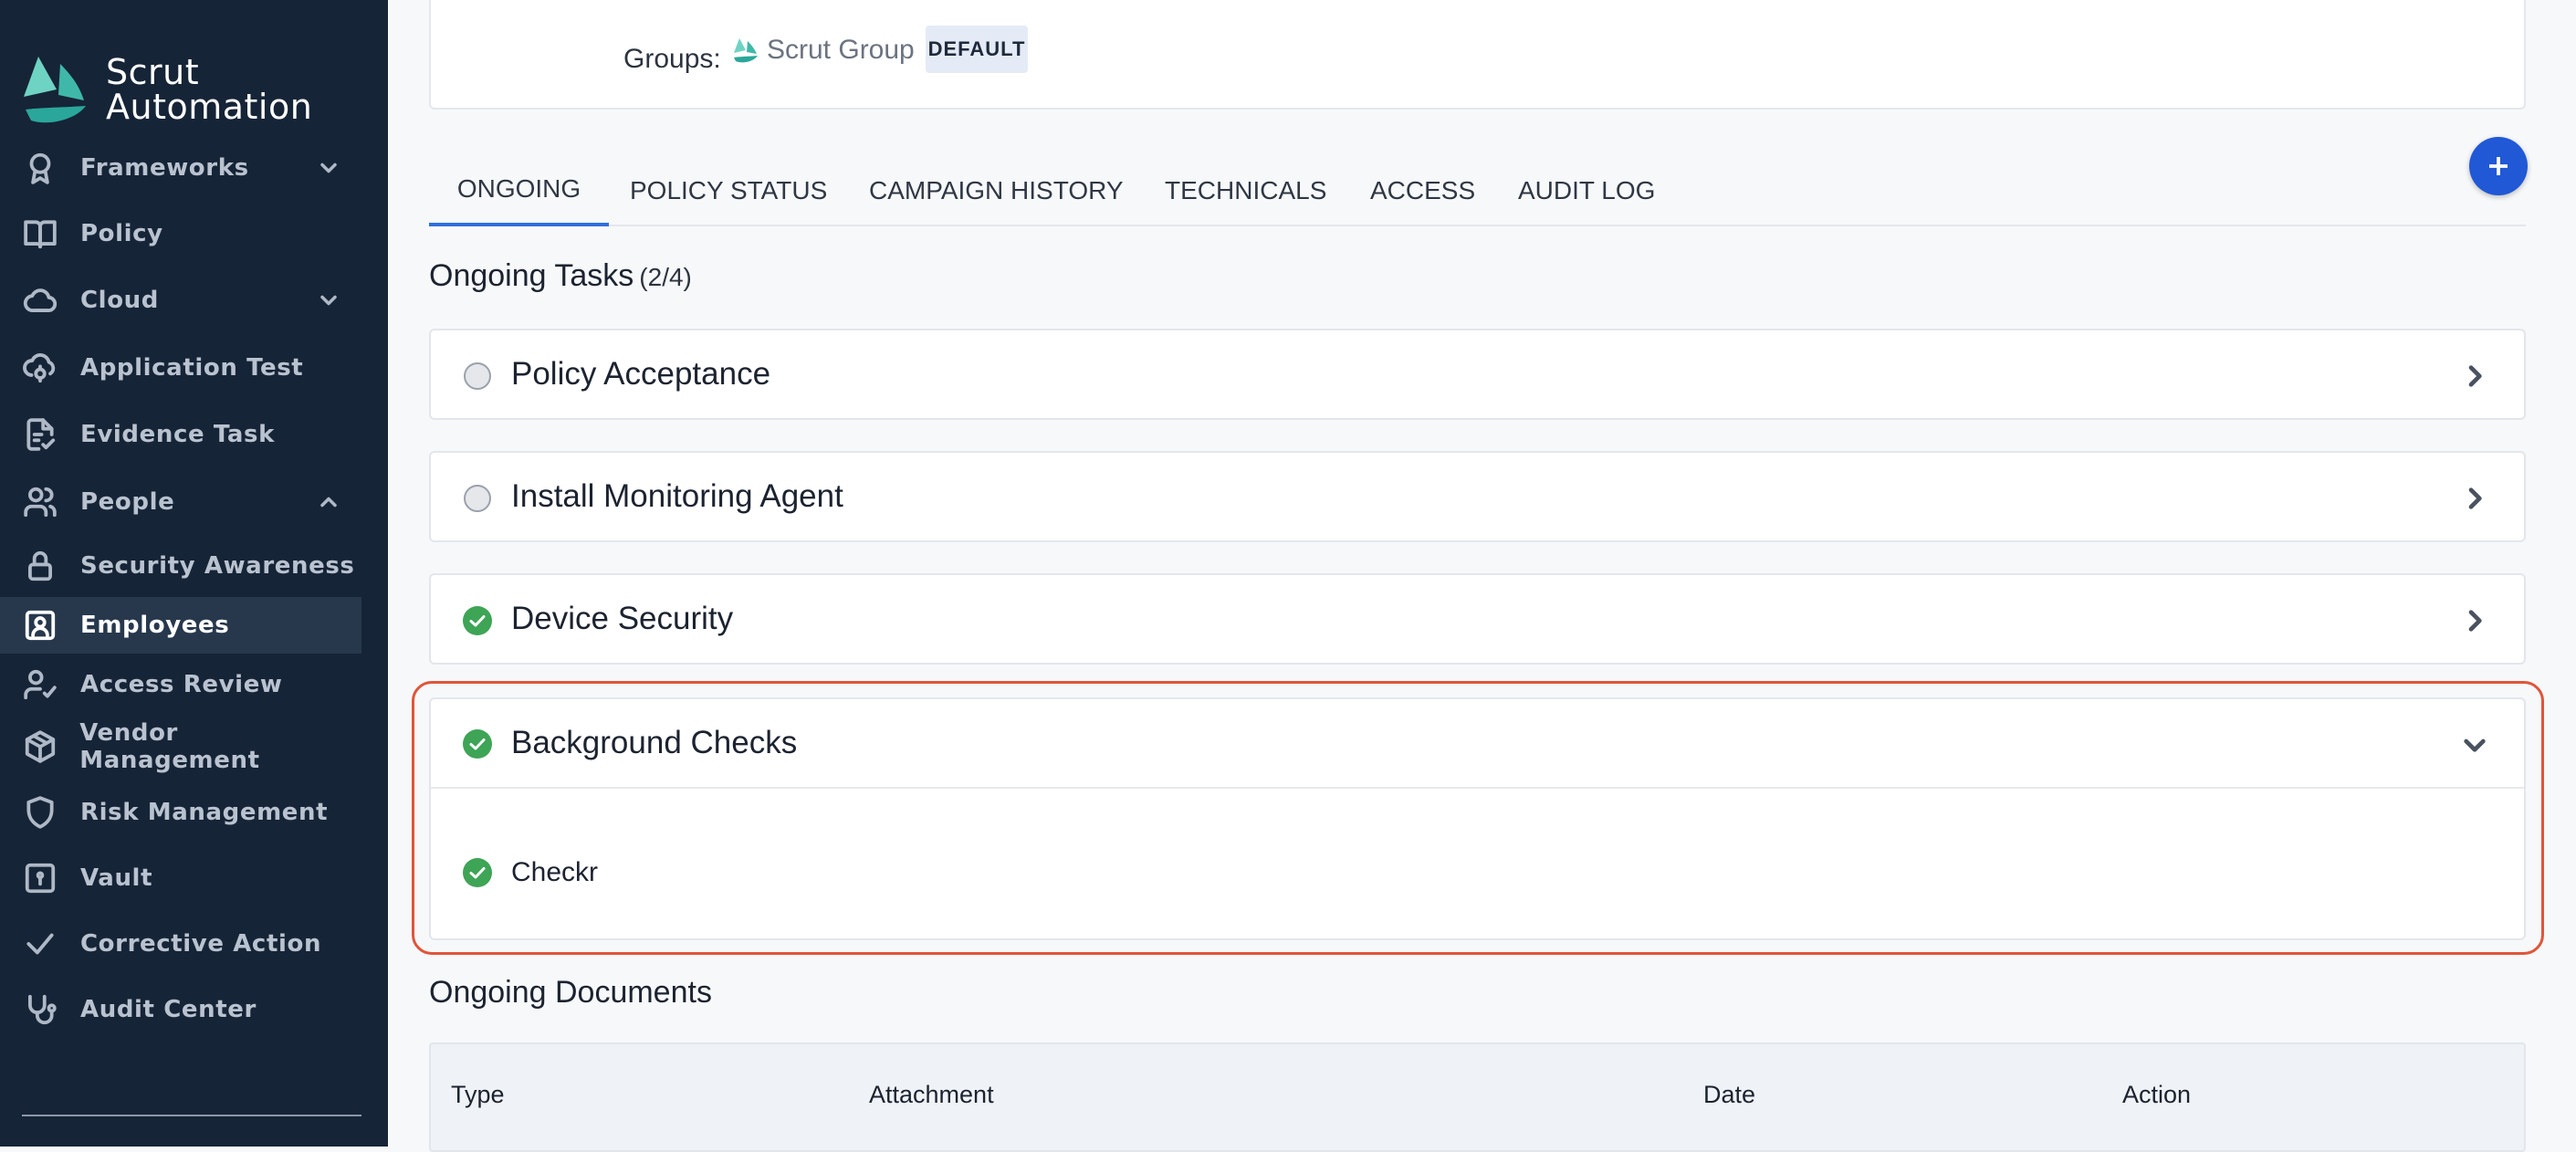 Image resolution: width=2576 pixels, height=1152 pixels. I want to click on ongoing-tasks-heading: Ongoing Tasks (2/4), so click(561, 276).